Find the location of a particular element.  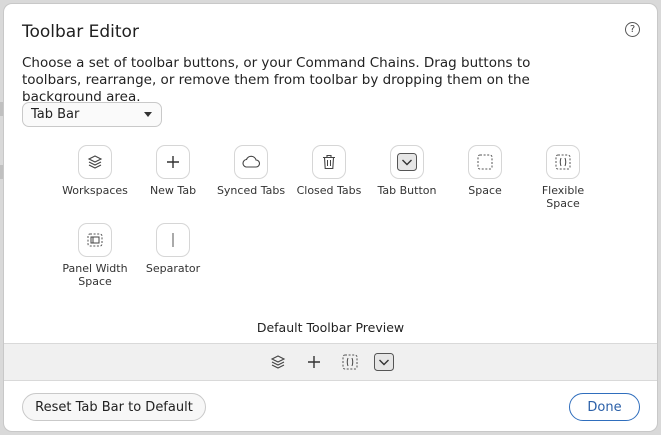

cloud-icon is located at coordinates (251, 161).